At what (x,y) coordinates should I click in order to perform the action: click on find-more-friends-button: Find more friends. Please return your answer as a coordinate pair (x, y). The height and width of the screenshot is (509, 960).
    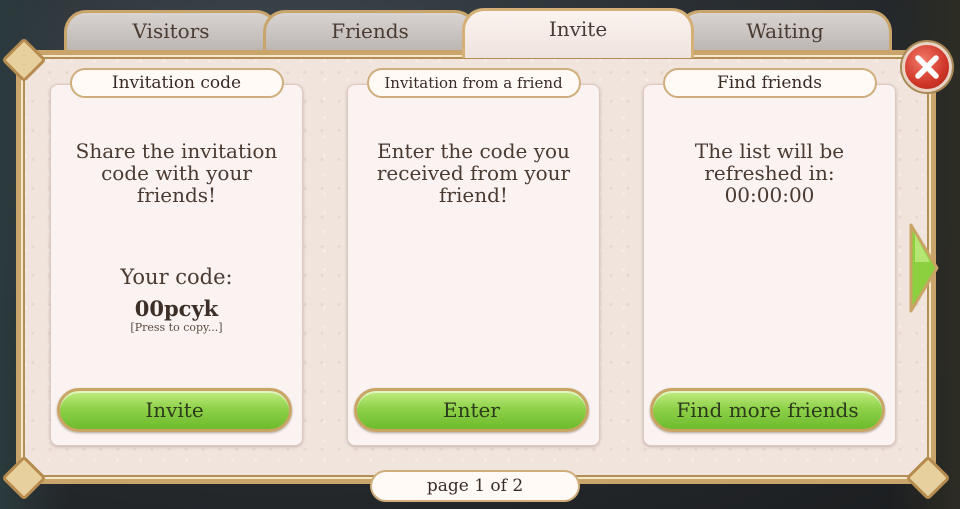
    Looking at the image, I should click on (767, 410).